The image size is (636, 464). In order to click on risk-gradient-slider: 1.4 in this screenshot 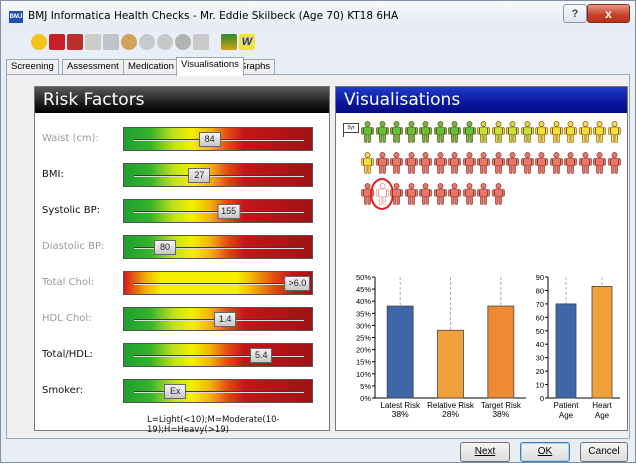, I will do `click(218, 319)`.